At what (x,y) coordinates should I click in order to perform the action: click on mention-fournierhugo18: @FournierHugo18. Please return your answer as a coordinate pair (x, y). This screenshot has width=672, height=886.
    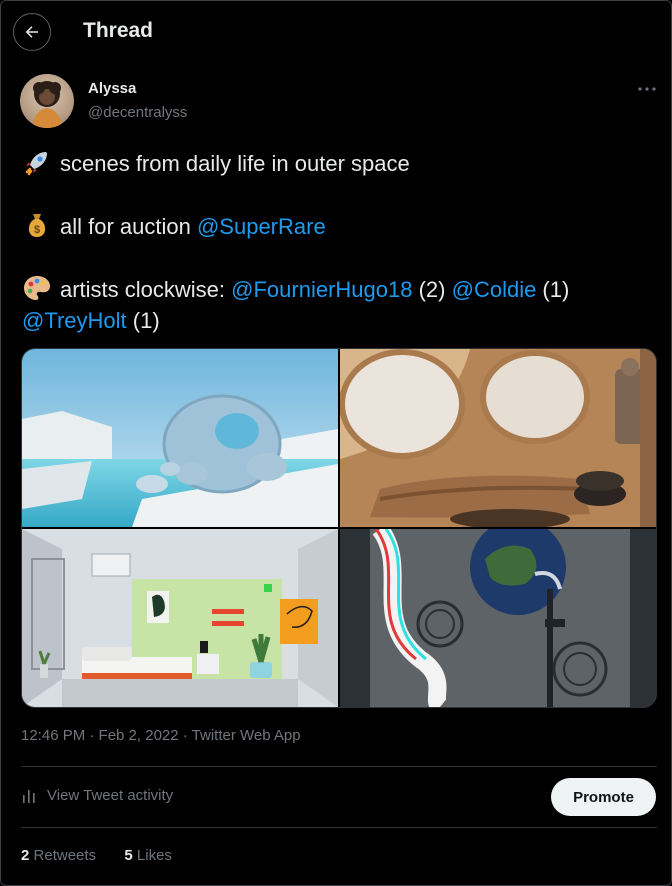
    Looking at the image, I should click on (321, 289).